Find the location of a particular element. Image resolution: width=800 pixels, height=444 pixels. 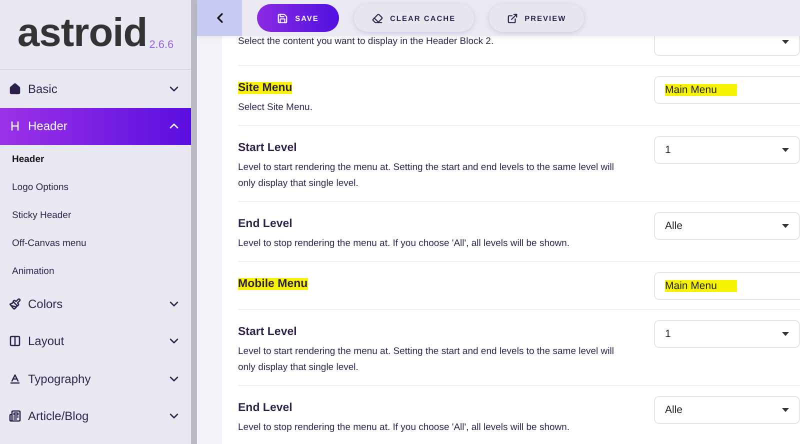

setting-description: Select Site Menu. is located at coordinates (276, 108).